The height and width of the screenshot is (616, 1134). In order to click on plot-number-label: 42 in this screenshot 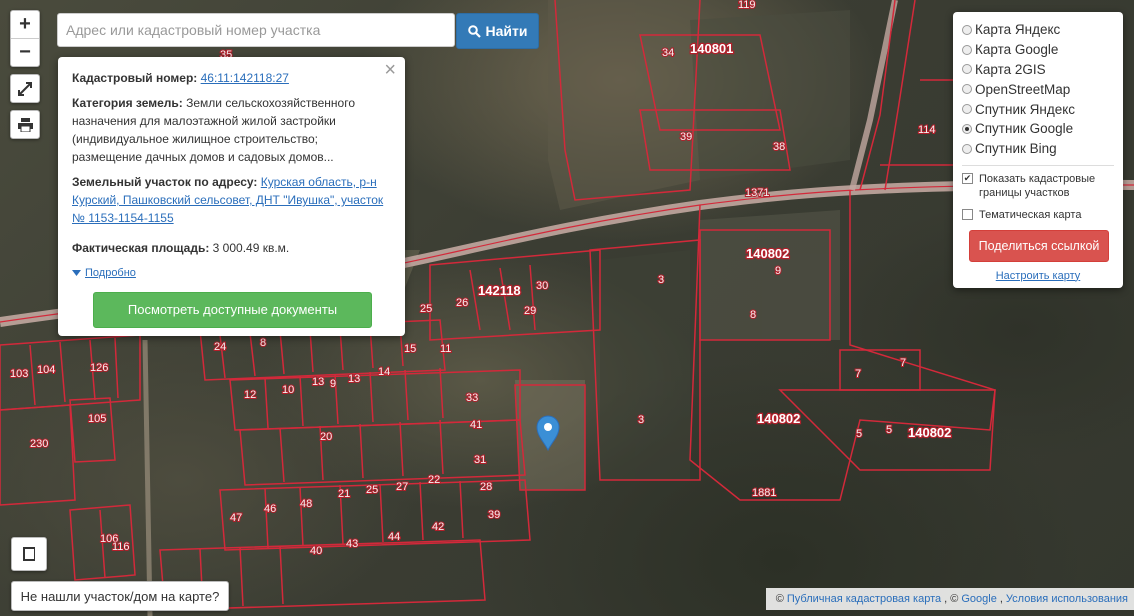, I will do `click(438, 527)`.